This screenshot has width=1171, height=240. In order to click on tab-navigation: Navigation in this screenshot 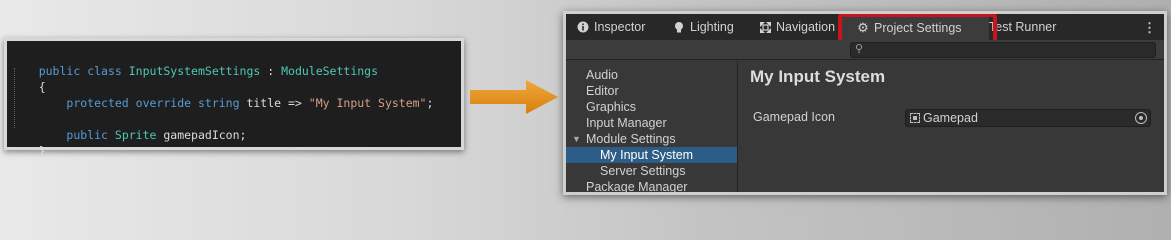, I will do `click(793, 27)`.